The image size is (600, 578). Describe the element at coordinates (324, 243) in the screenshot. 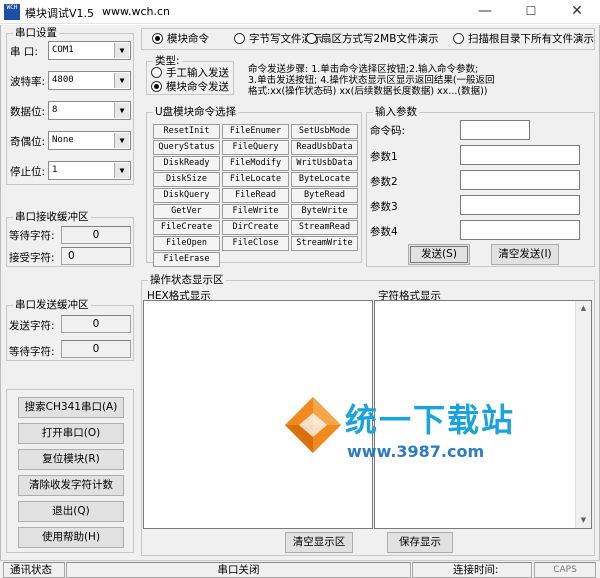

I see `cmd-stream-write: StreamWrite` at that location.